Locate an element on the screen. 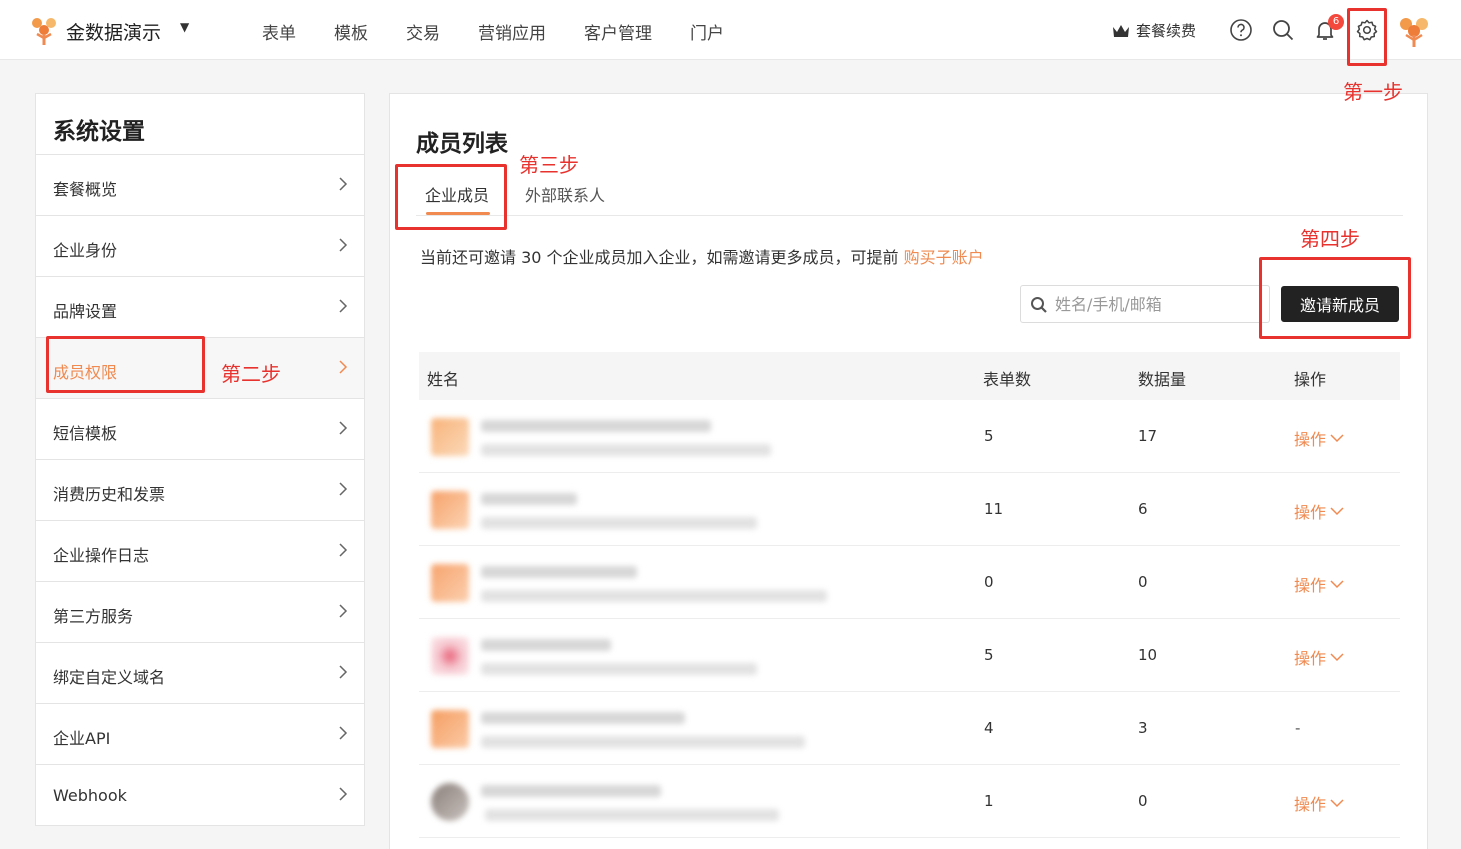  sidebar-item-label: 短信模板 is located at coordinates (85, 433).